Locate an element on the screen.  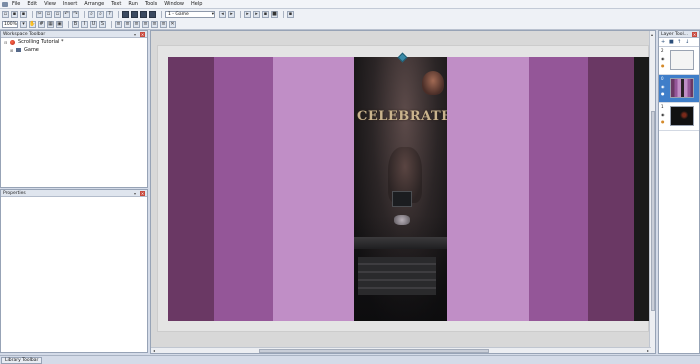
scroll-up-icon: ▴ is located at coordinates (652, 34).